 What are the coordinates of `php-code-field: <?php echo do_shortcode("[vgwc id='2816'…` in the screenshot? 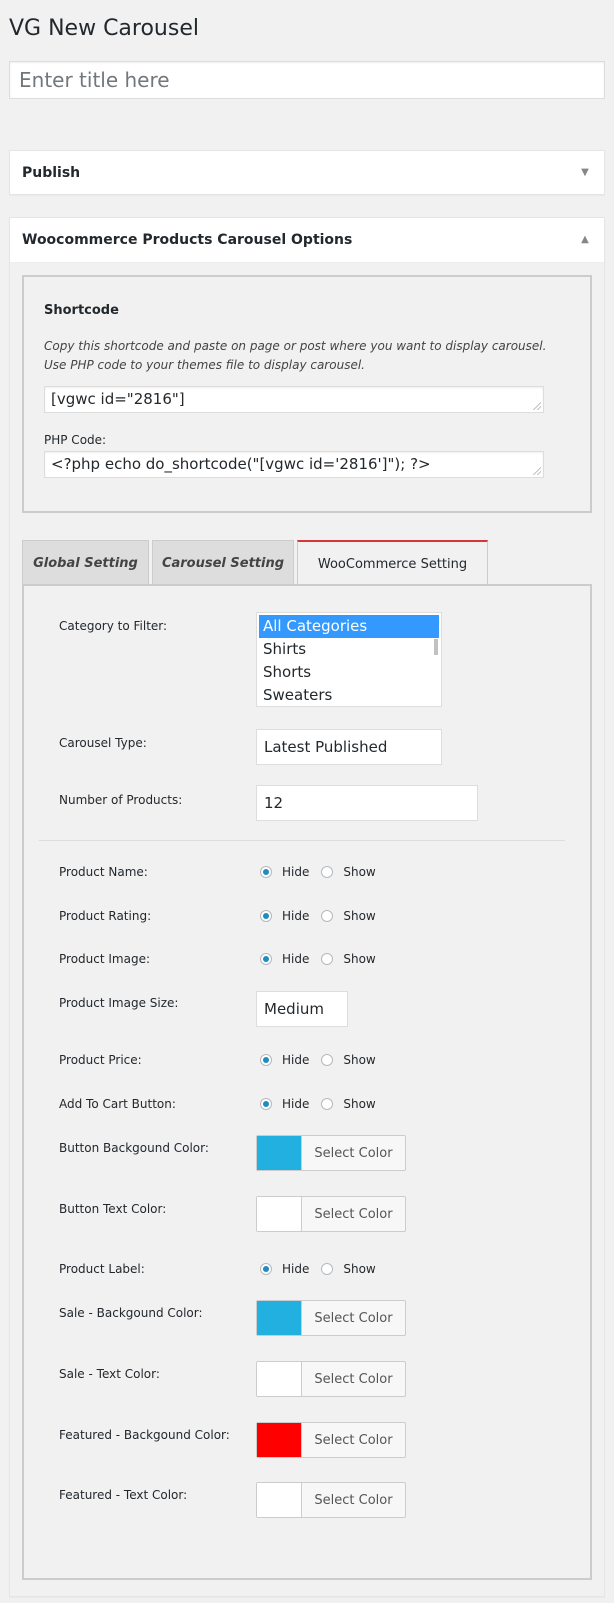 It's located at (294, 464).